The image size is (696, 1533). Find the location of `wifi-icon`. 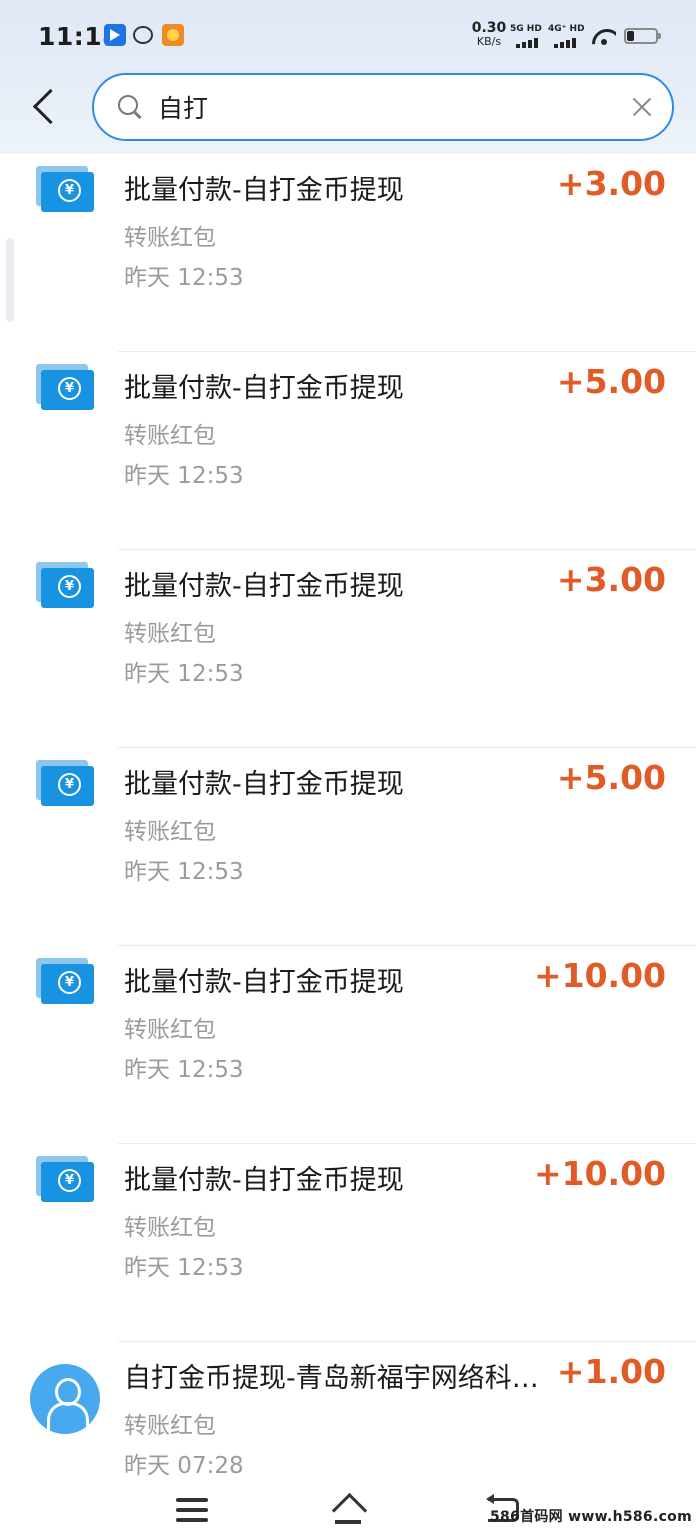

wifi-icon is located at coordinates (604, 36).